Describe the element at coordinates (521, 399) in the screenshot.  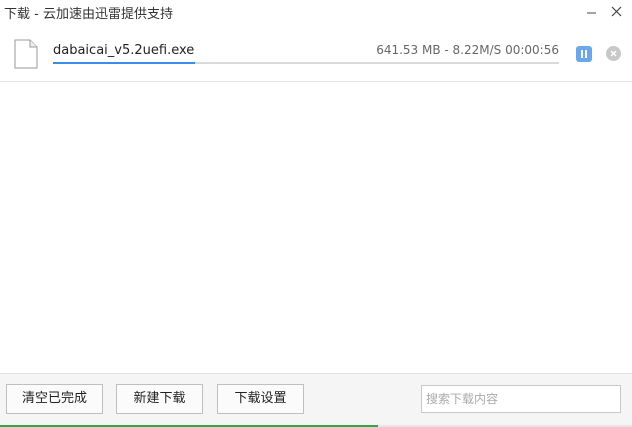
I see `search-input` at that location.